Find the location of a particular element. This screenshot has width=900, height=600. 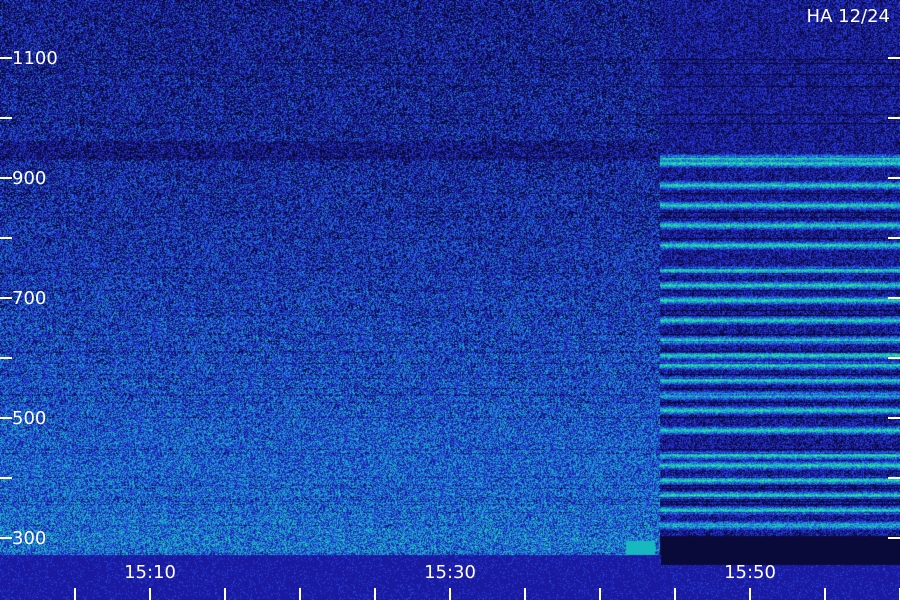

x-tick-label: 15:50 is located at coordinates (750, 572).